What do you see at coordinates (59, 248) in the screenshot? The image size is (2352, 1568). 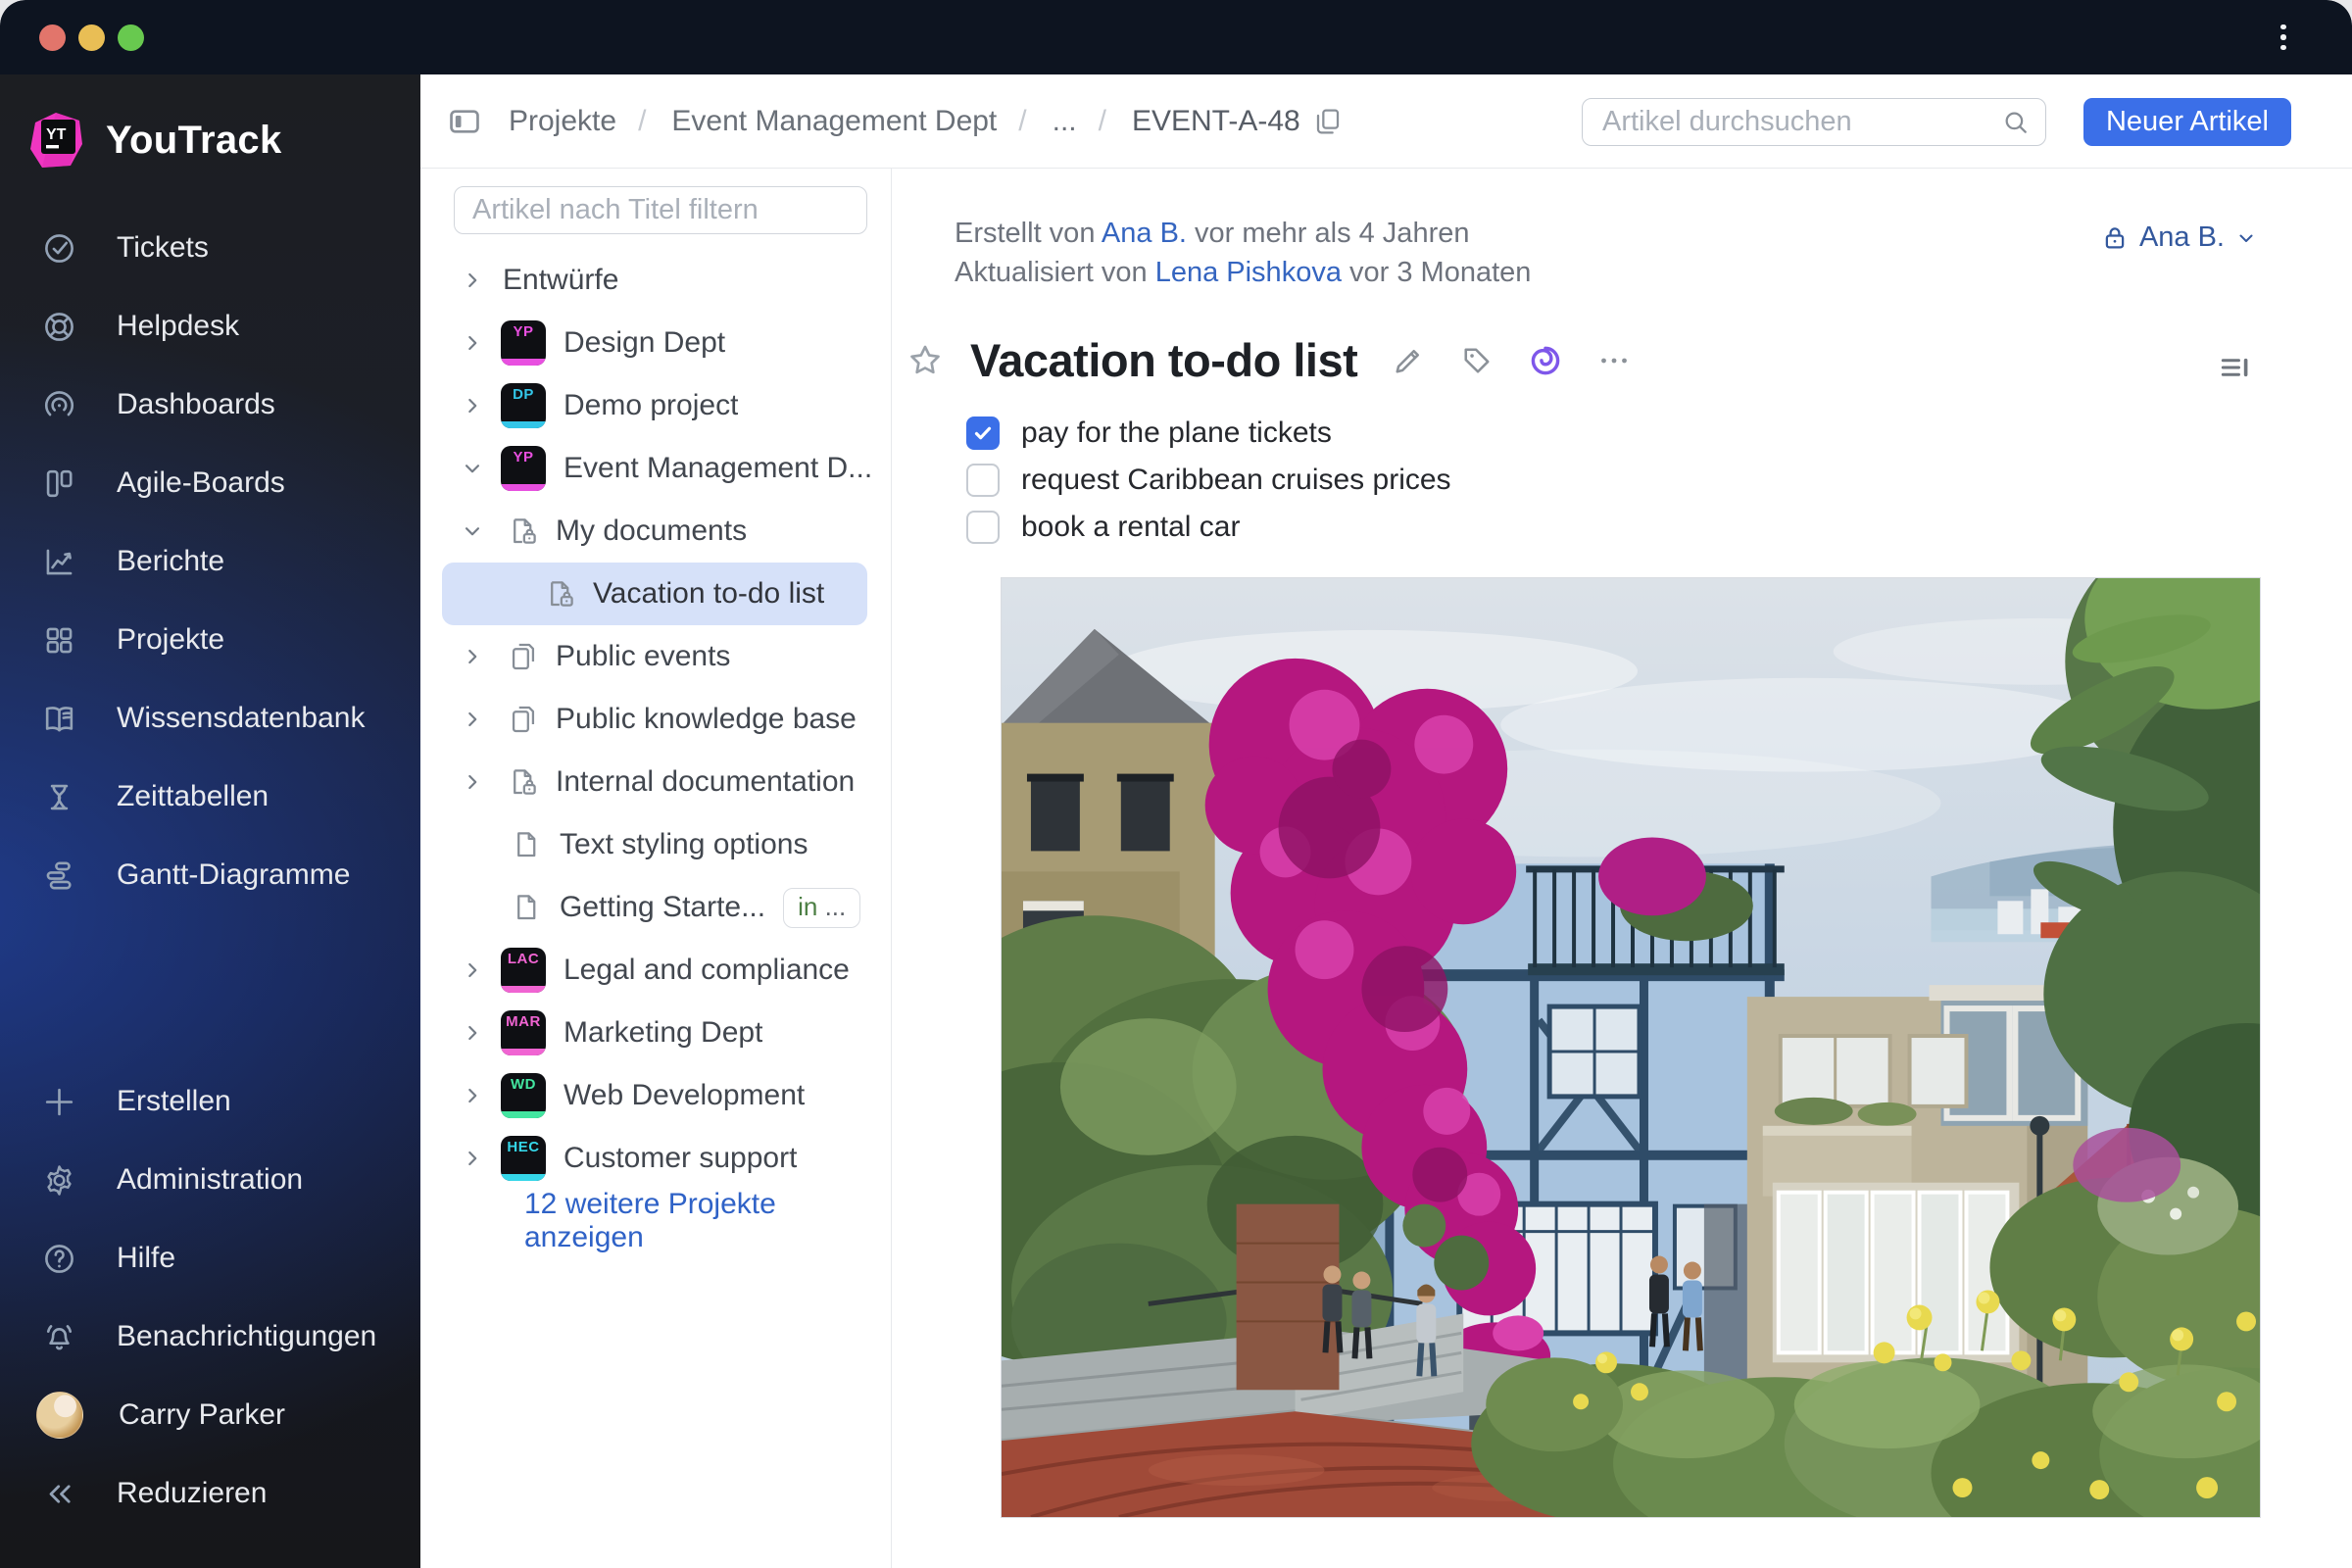 I see `check-circle-icon` at bounding box center [59, 248].